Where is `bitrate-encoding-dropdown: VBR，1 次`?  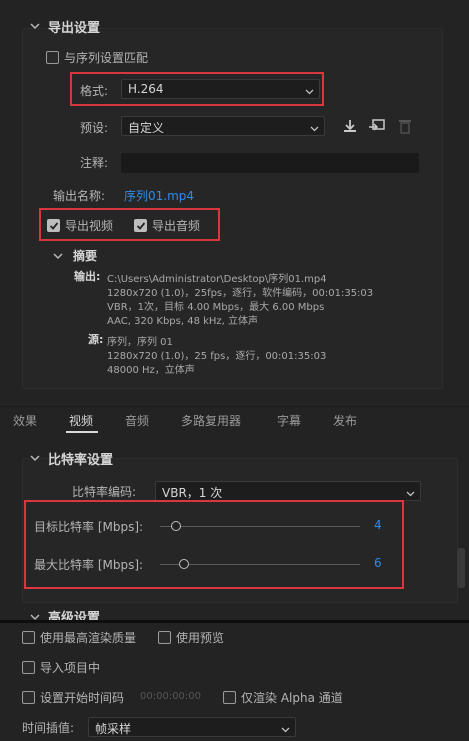
bitrate-encoding-dropdown: VBR，1 次 is located at coordinates (288, 491).